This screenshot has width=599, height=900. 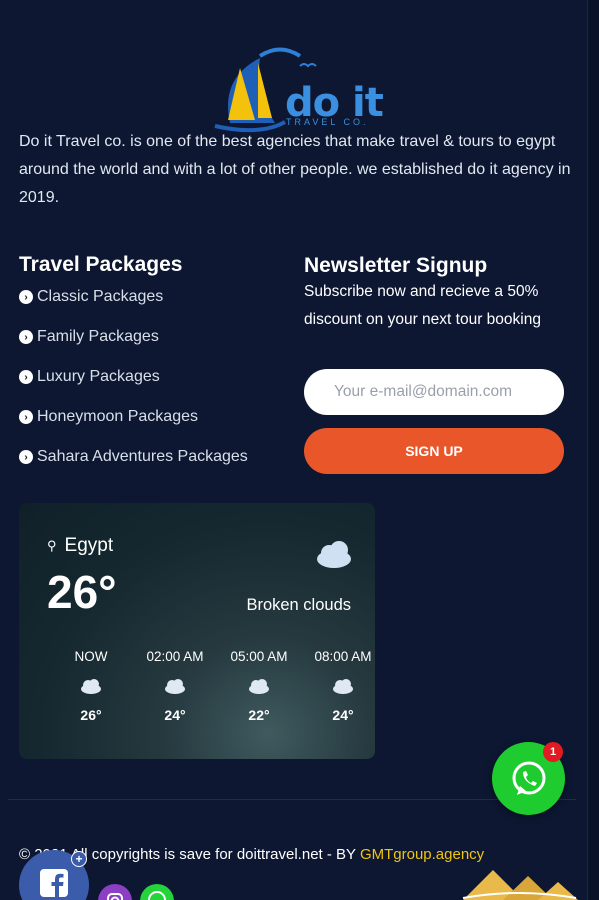 I want to click on package-label: Family Packages, so click(x=98, y=336).